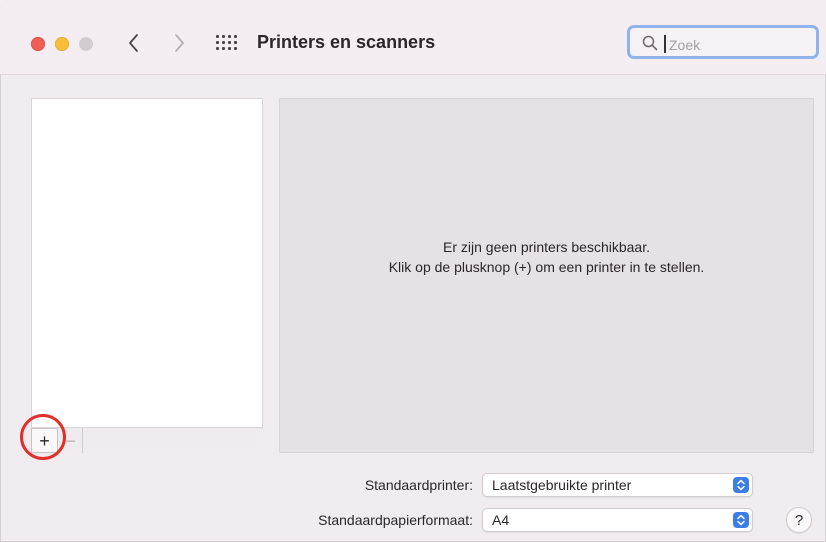 The image size is (826, 542). I want to click on help-button: ?, so click(799, 520).